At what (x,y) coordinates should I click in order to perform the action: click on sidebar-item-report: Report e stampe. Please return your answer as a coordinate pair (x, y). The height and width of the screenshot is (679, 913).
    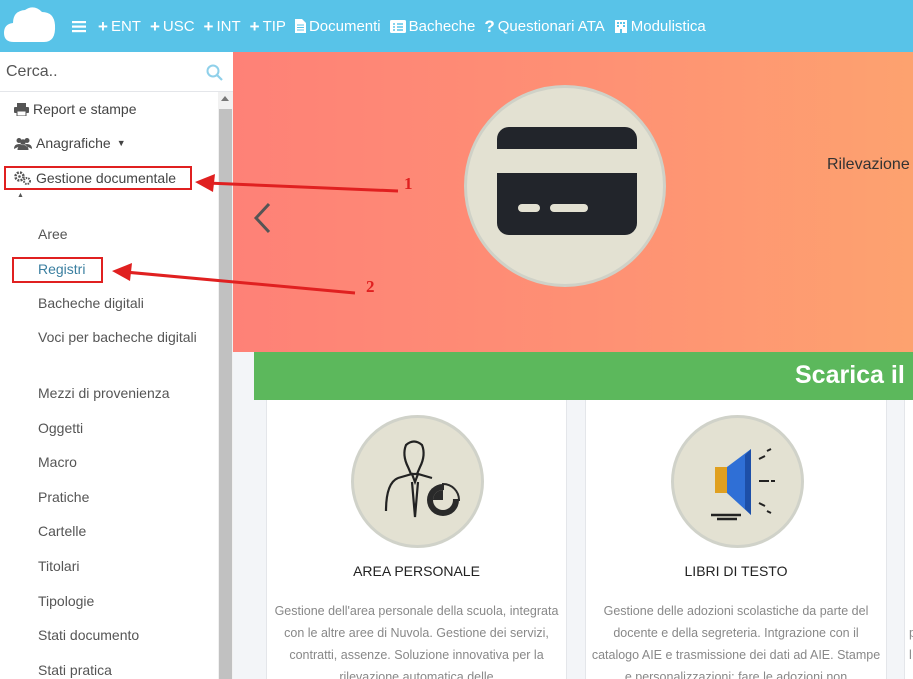
    Looking at the image, I should click on (75, 109).